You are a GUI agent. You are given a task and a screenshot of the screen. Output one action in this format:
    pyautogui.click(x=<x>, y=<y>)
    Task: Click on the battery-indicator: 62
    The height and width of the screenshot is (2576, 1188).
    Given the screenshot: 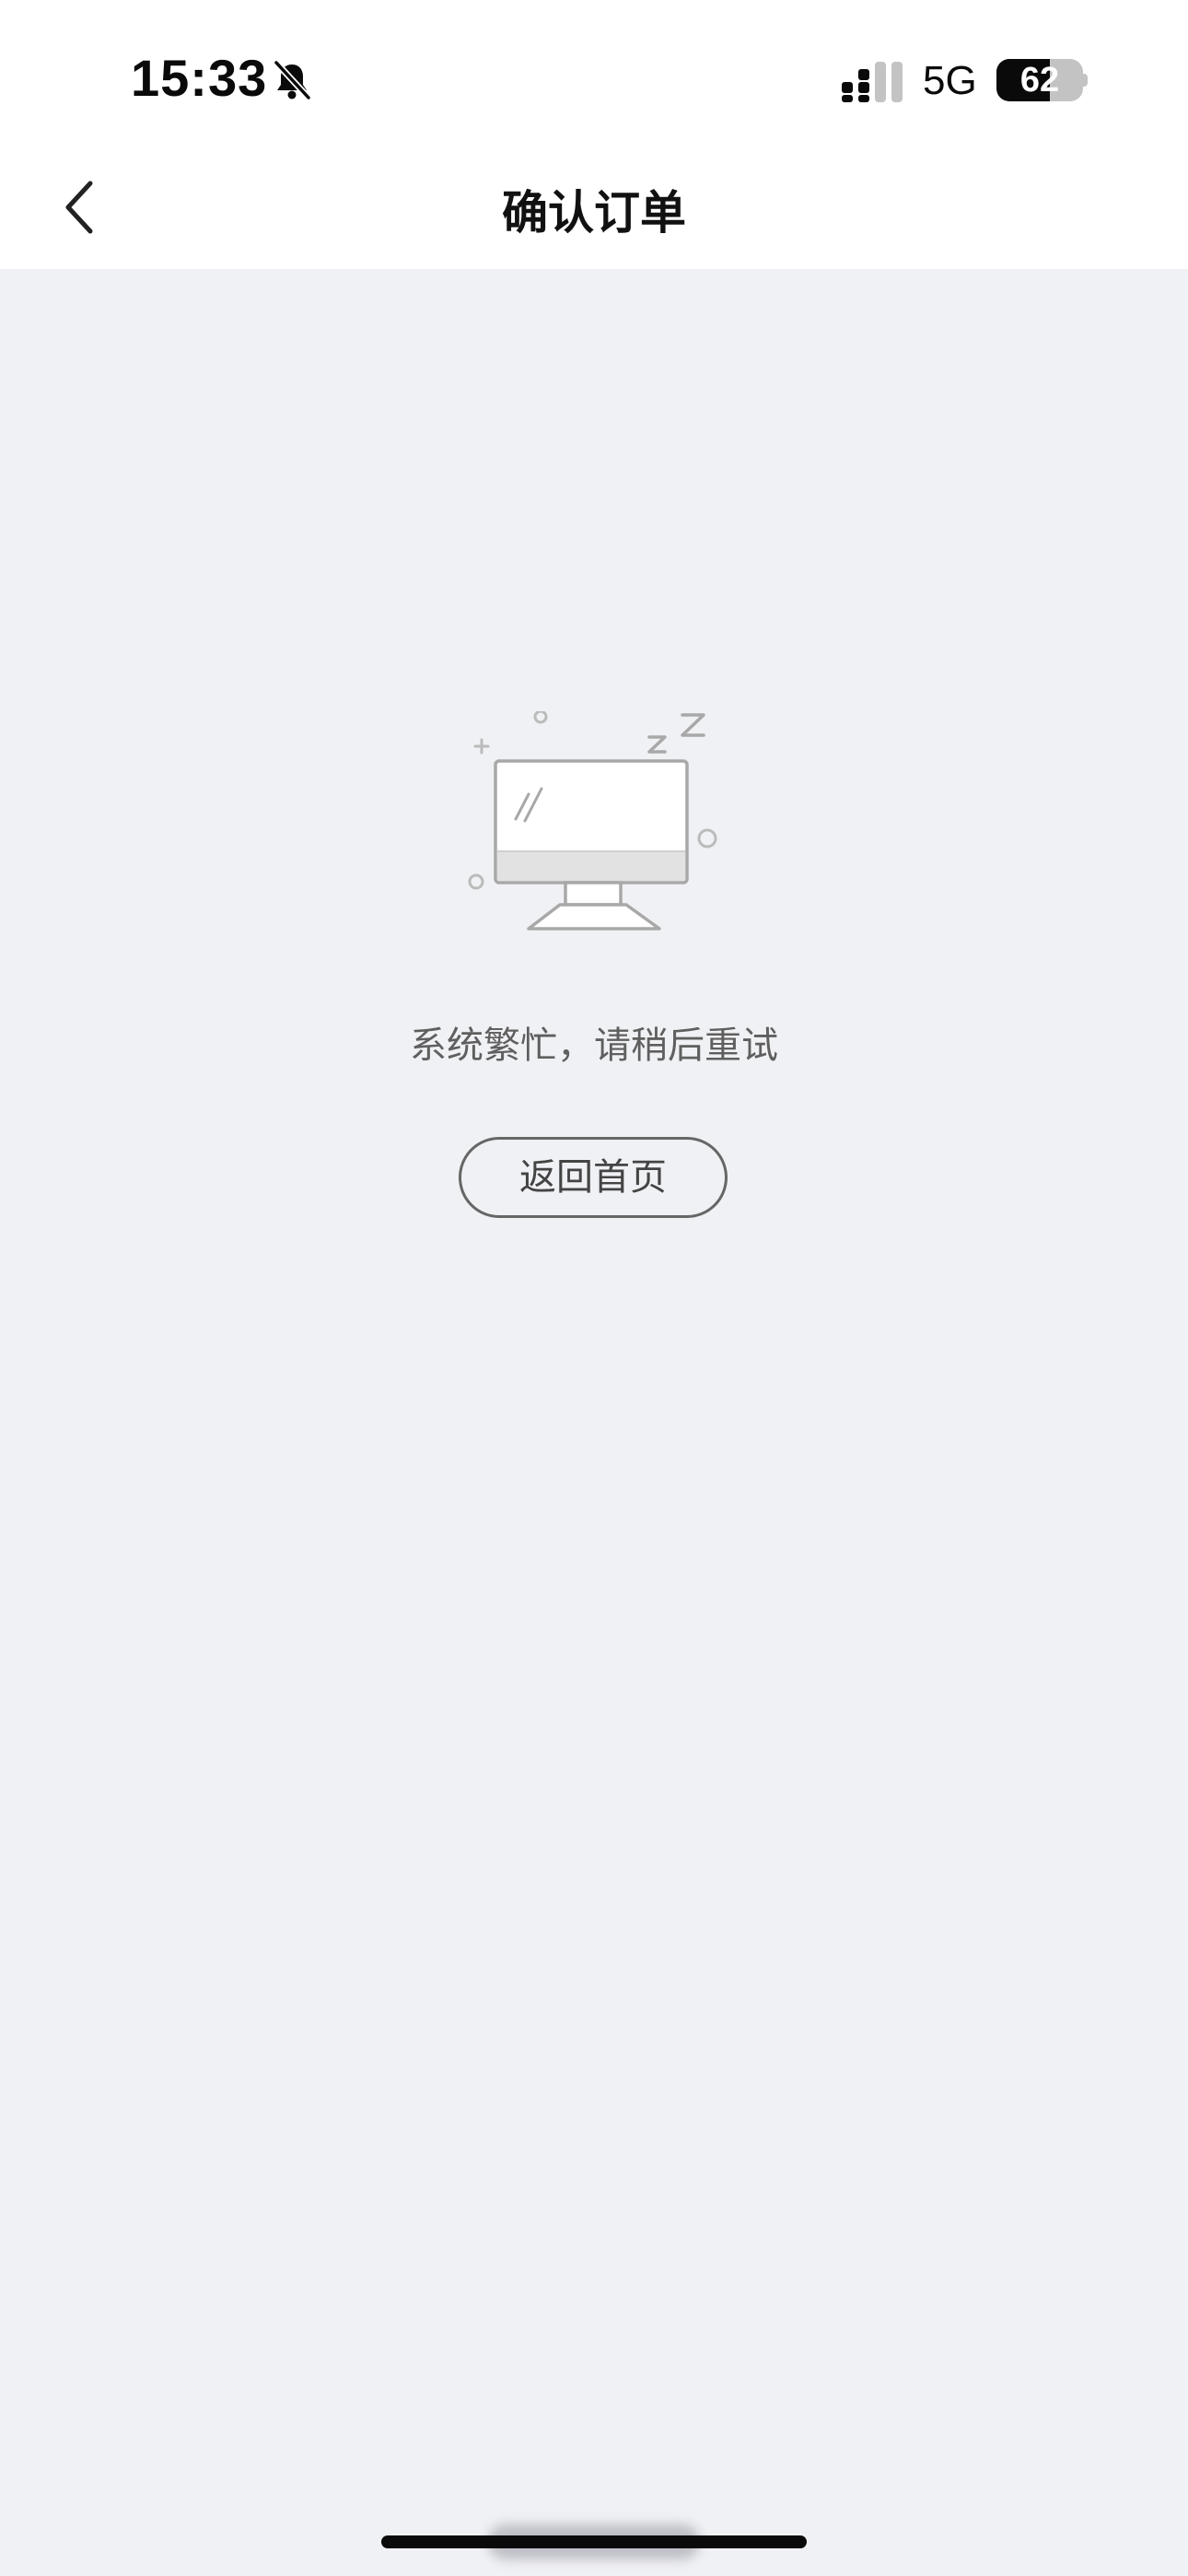 What is the action you would take?
    pyautogui.click(x=1039, y=80)
    